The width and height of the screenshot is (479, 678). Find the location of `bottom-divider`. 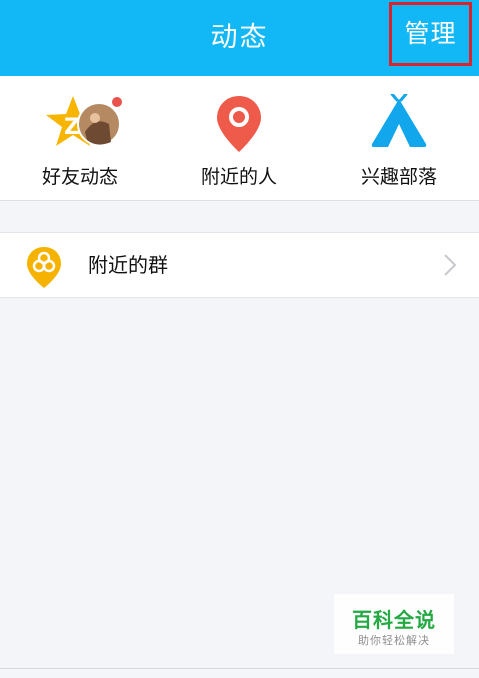

bottom-divider is located at coordinates (239, 668).